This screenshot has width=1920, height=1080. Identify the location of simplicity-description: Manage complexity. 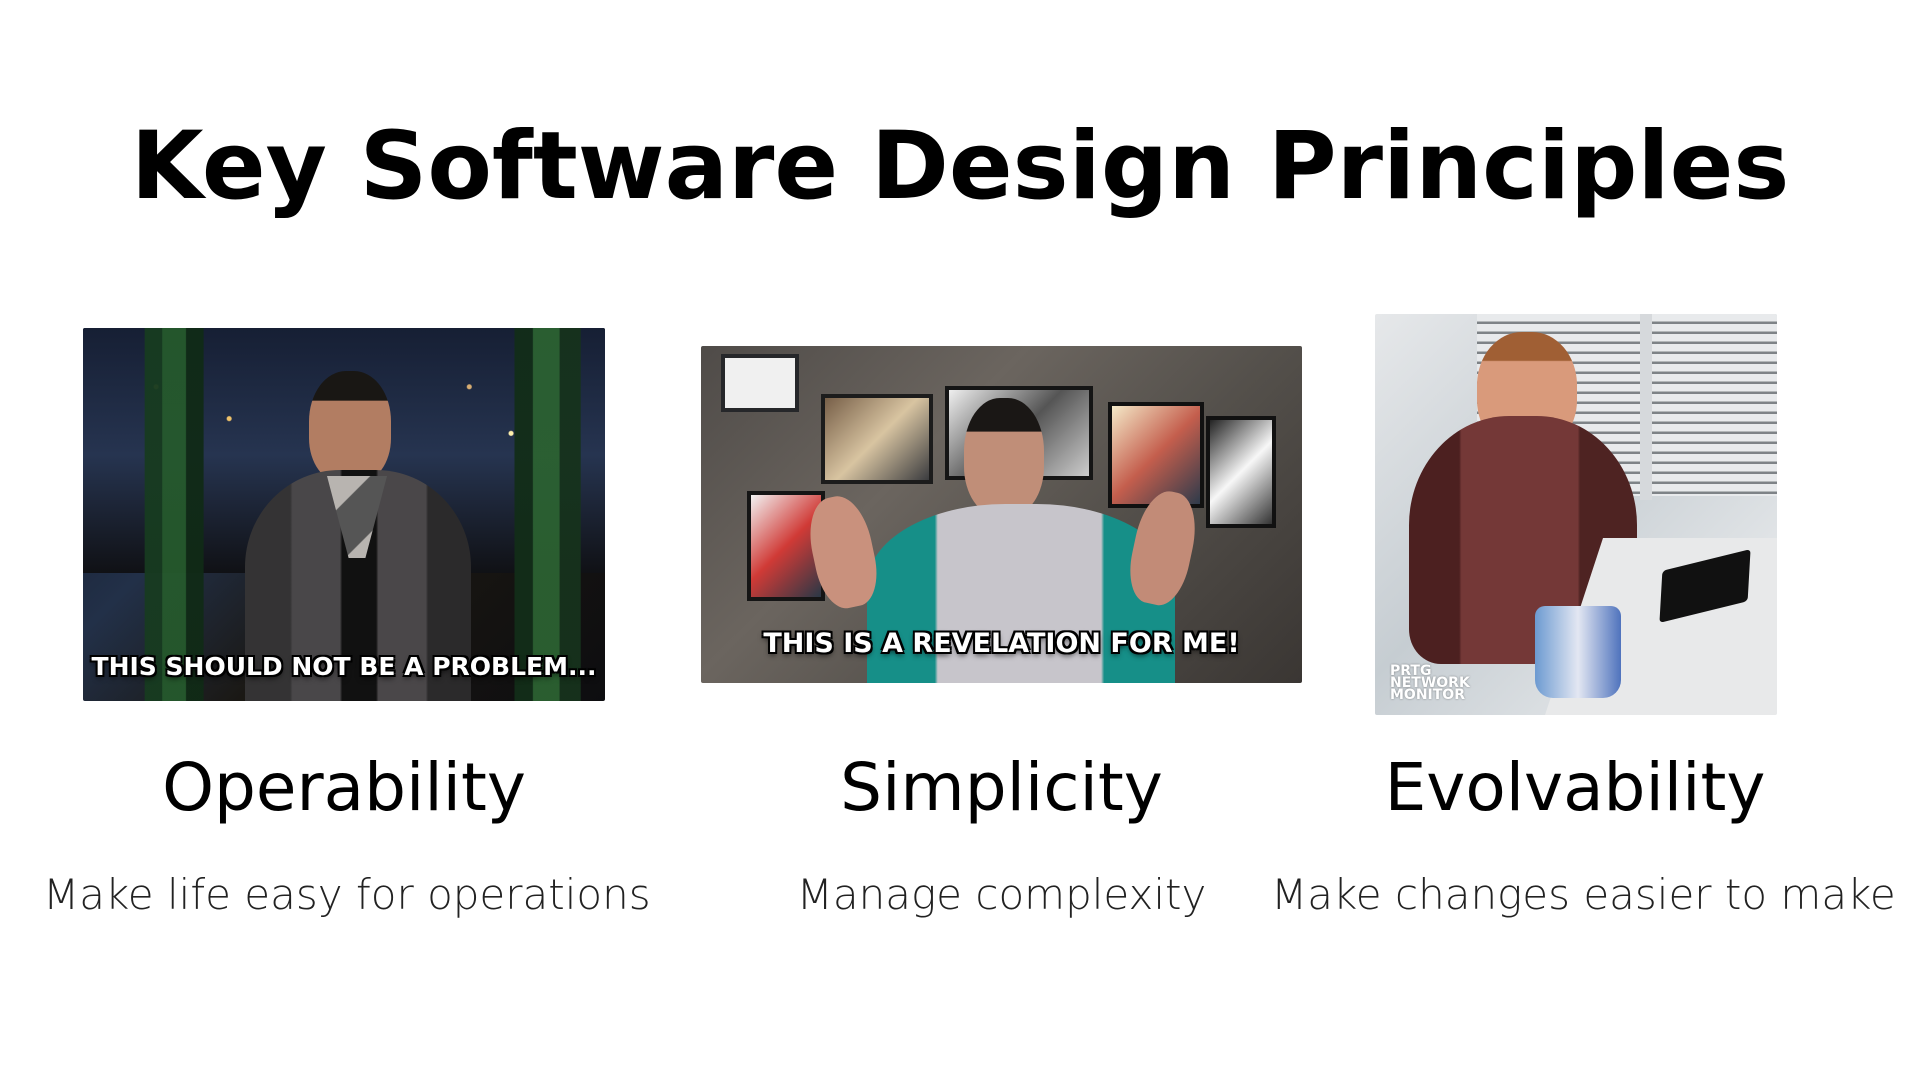
(1001, 894).